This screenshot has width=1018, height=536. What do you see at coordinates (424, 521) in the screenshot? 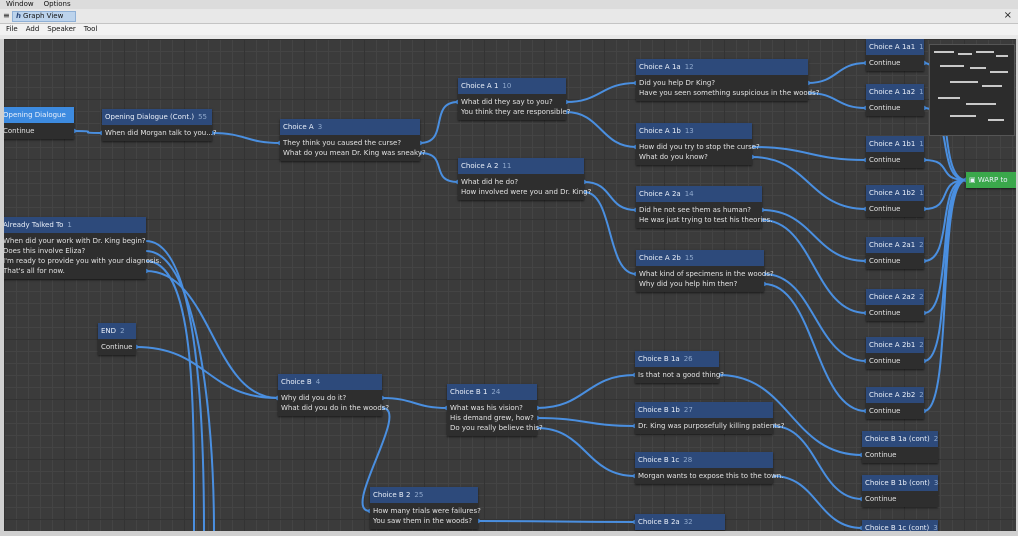
I see `node-option: You saw them in the woods?` at bounding box center [424, 521].